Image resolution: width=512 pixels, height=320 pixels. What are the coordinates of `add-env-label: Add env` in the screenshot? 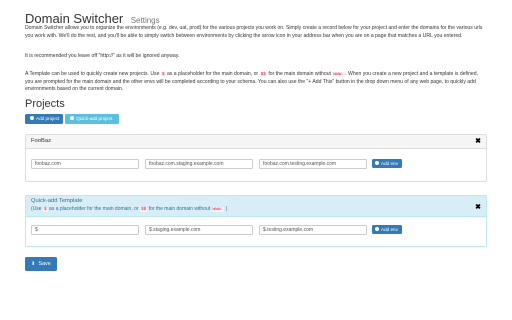 It's located at (389, 163).